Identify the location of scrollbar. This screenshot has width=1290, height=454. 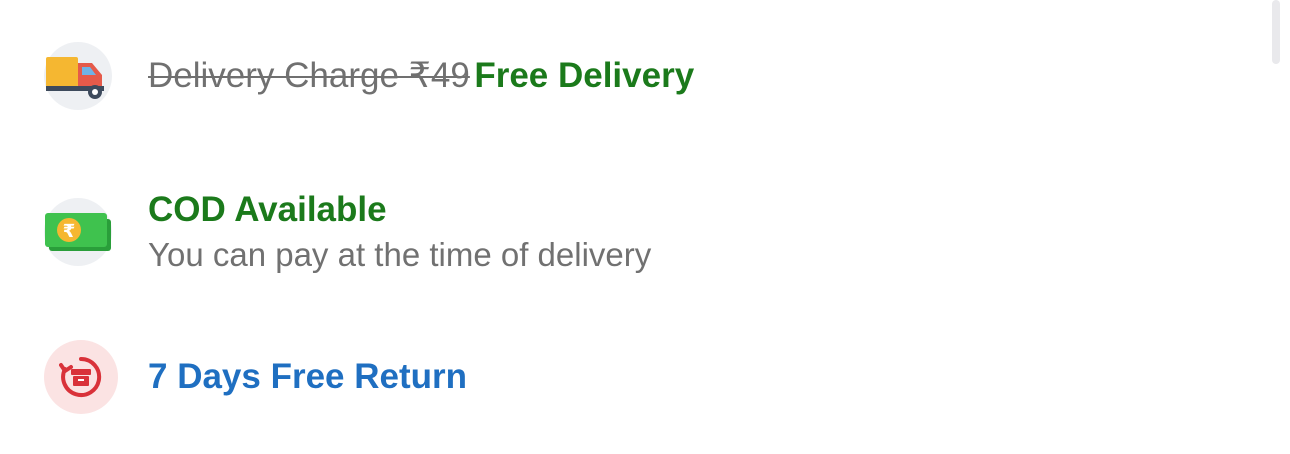
(1276, 32).